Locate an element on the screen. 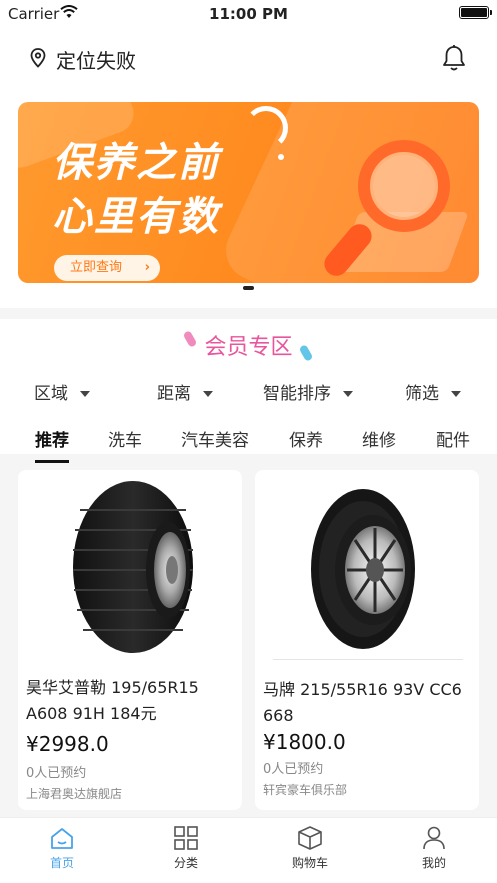 The width and height of the screenshot is (497, 883). filter-area: 区域 is located at coordinates (62, 391).